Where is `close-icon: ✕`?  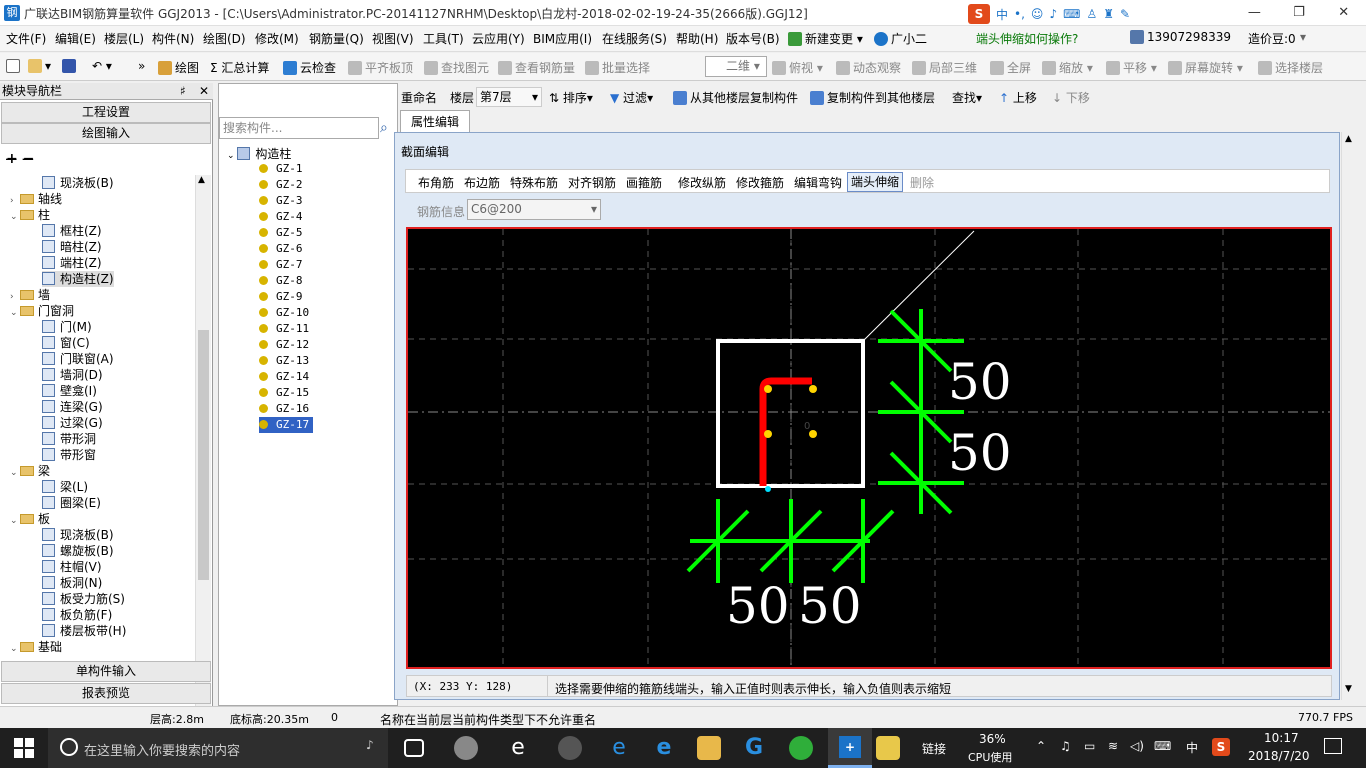 close-icon: ✕ is located at coordinates (204, 91).